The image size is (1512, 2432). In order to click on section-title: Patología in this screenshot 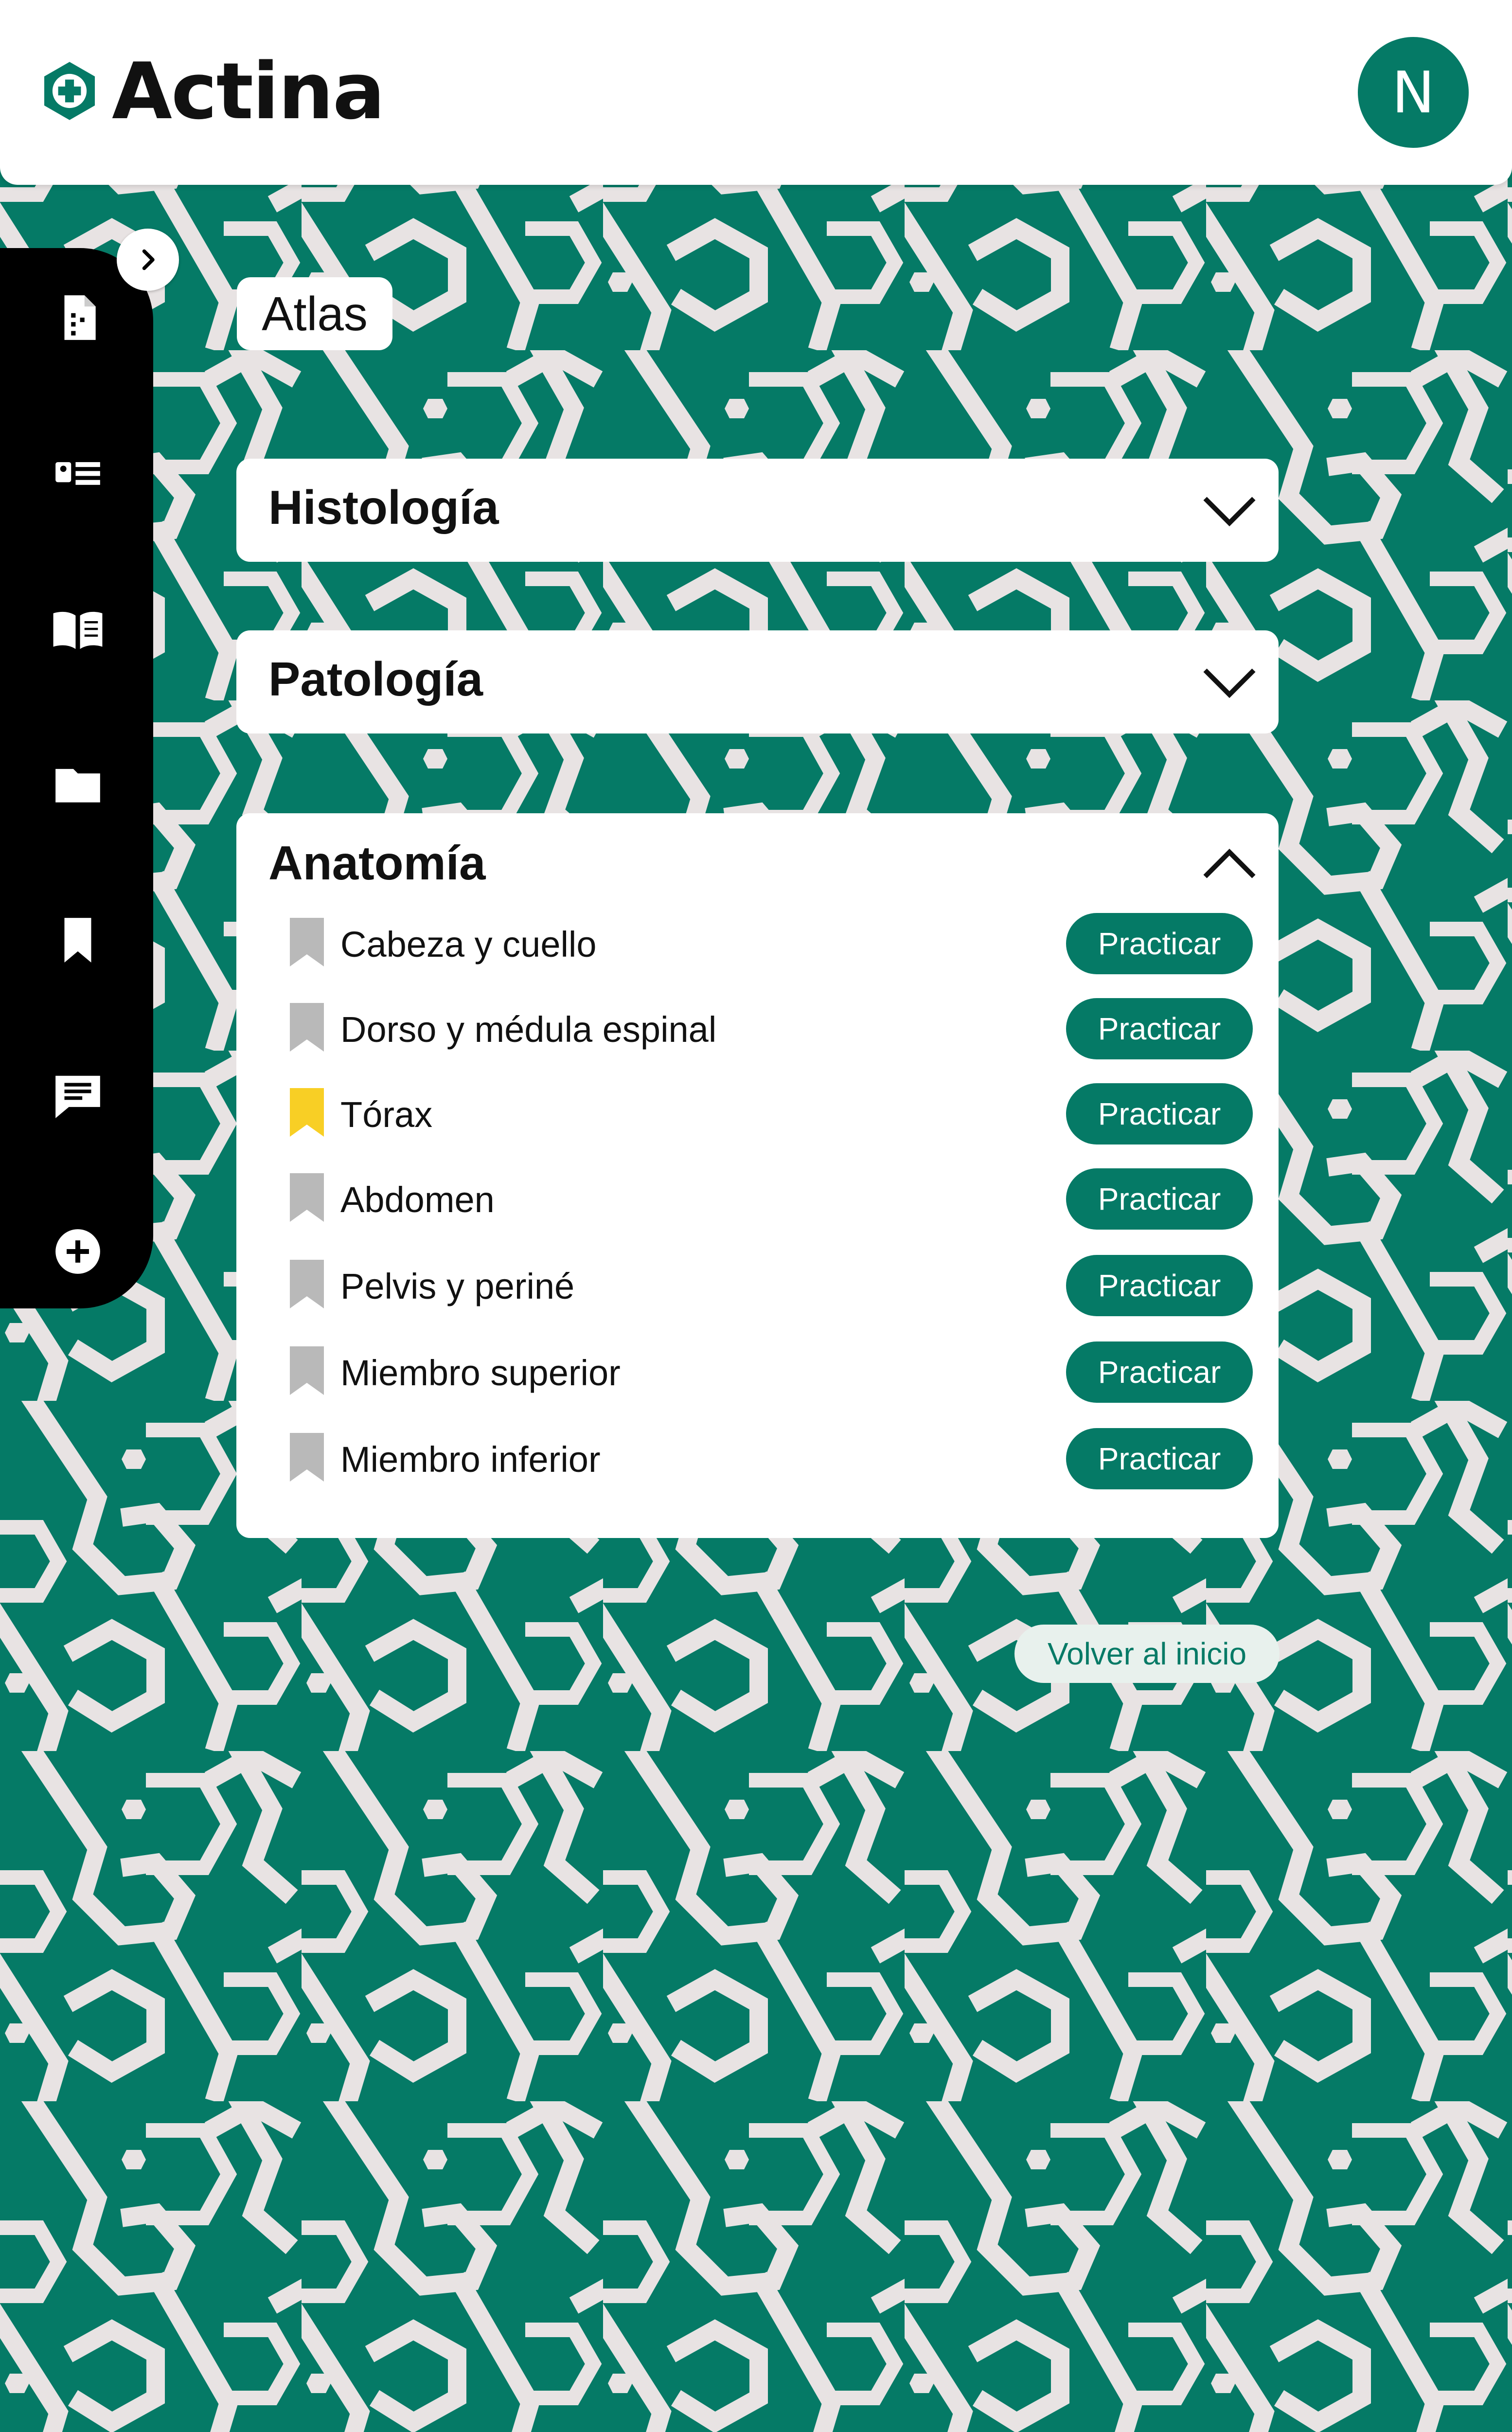, I will do `click(375, 679)`.